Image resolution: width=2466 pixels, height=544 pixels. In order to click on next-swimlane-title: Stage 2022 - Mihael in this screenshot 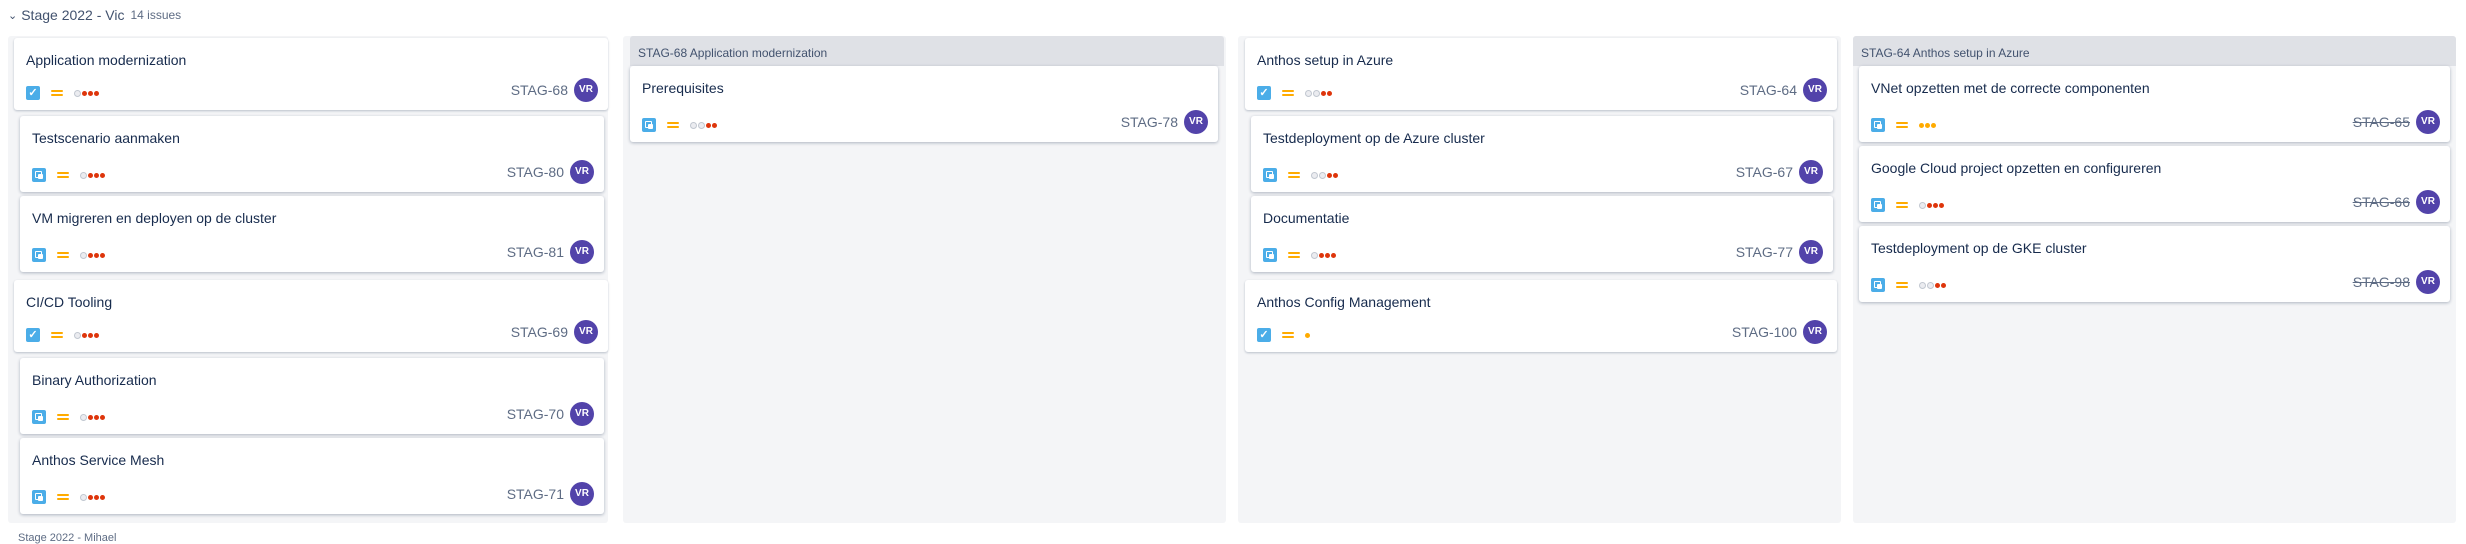, I will do `click(67, 538)`.